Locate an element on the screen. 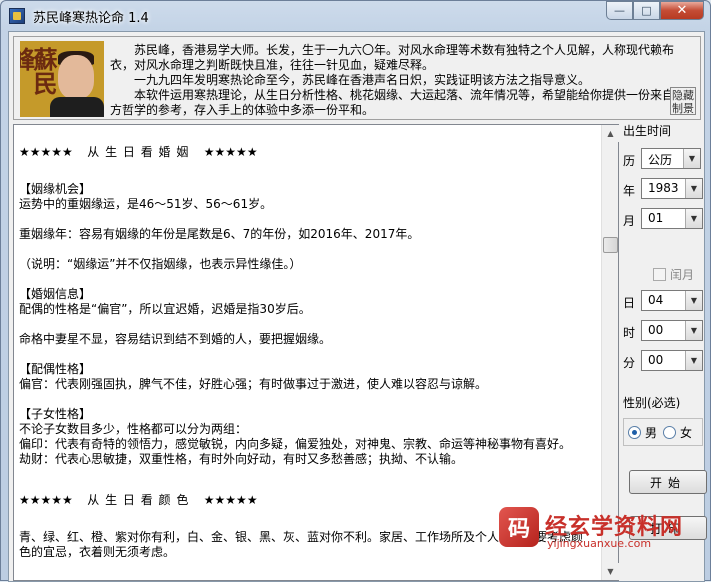 The height and width of the screenshot is (582, 711). scroll-thumb is located at coordinates (610, 245).